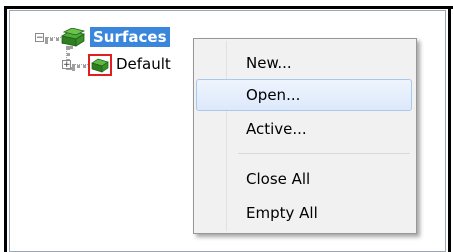 The height and width of the screenshot is (252, 453). Describe the element at coordinates (66, 65) in the screenshot. I see `expand-toggle: +` at that location.